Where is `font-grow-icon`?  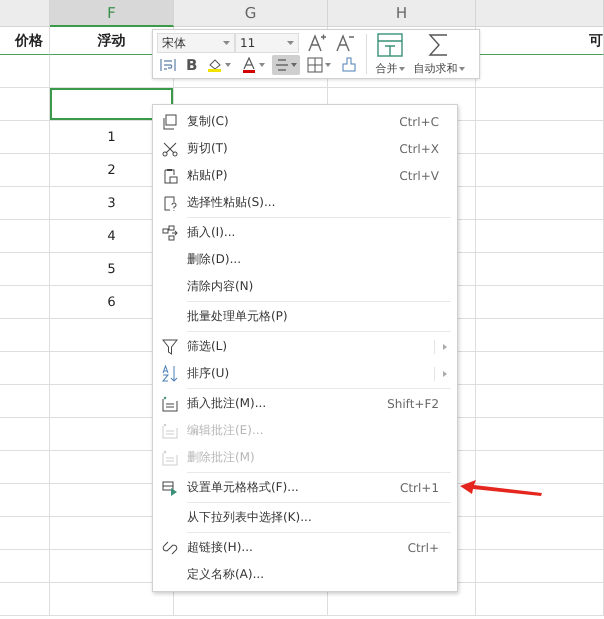
font-grow-icon is located at coordinates (317, 43).